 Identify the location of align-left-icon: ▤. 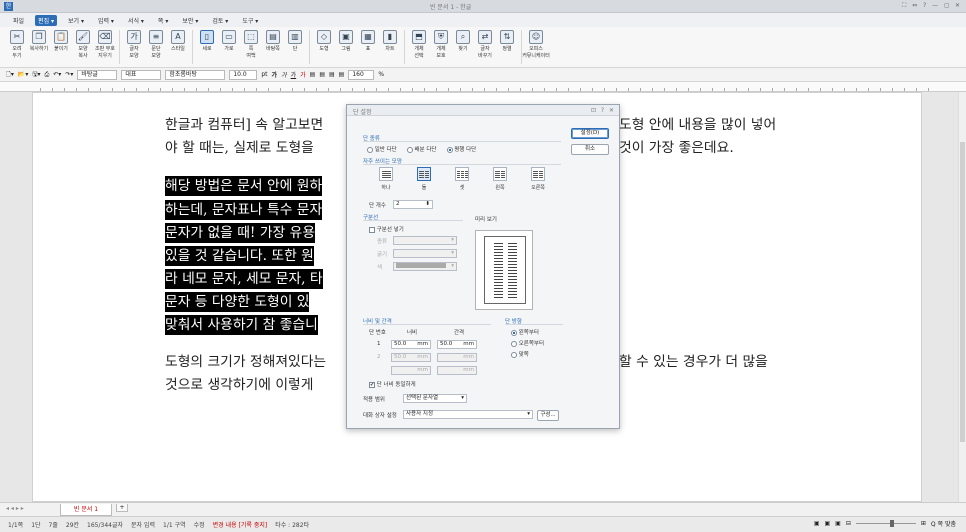
(313, 74).